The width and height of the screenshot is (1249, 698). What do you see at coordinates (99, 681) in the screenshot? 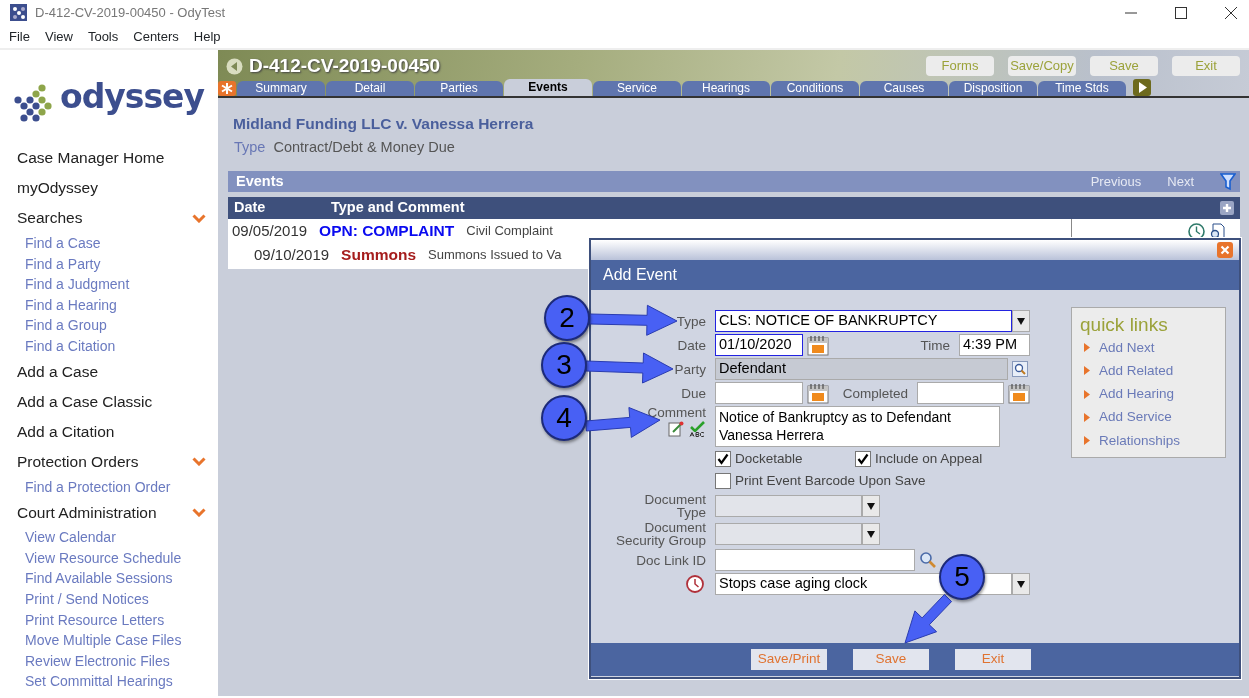
I see `sidebar-sublink: Set Committal Hearings` at bounding box center [99, 681].